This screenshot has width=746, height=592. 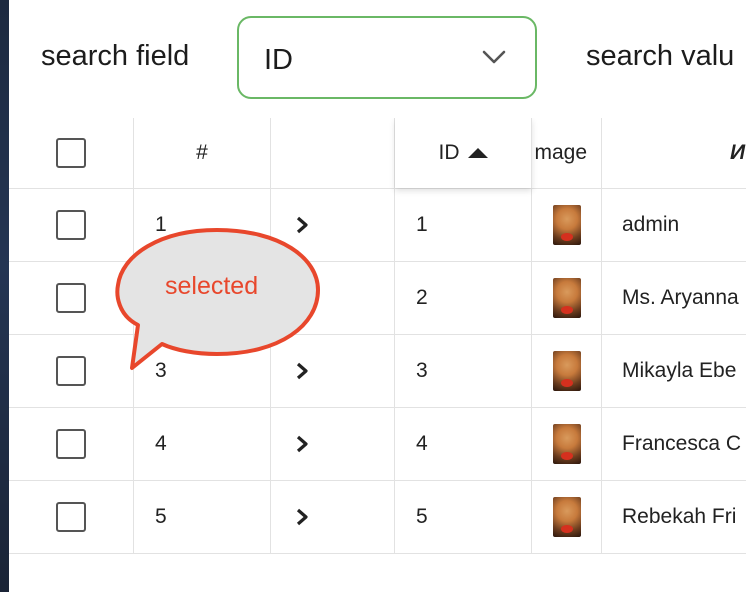 I want to click on selected-callout-text: selected, so click(x=212, y=286).